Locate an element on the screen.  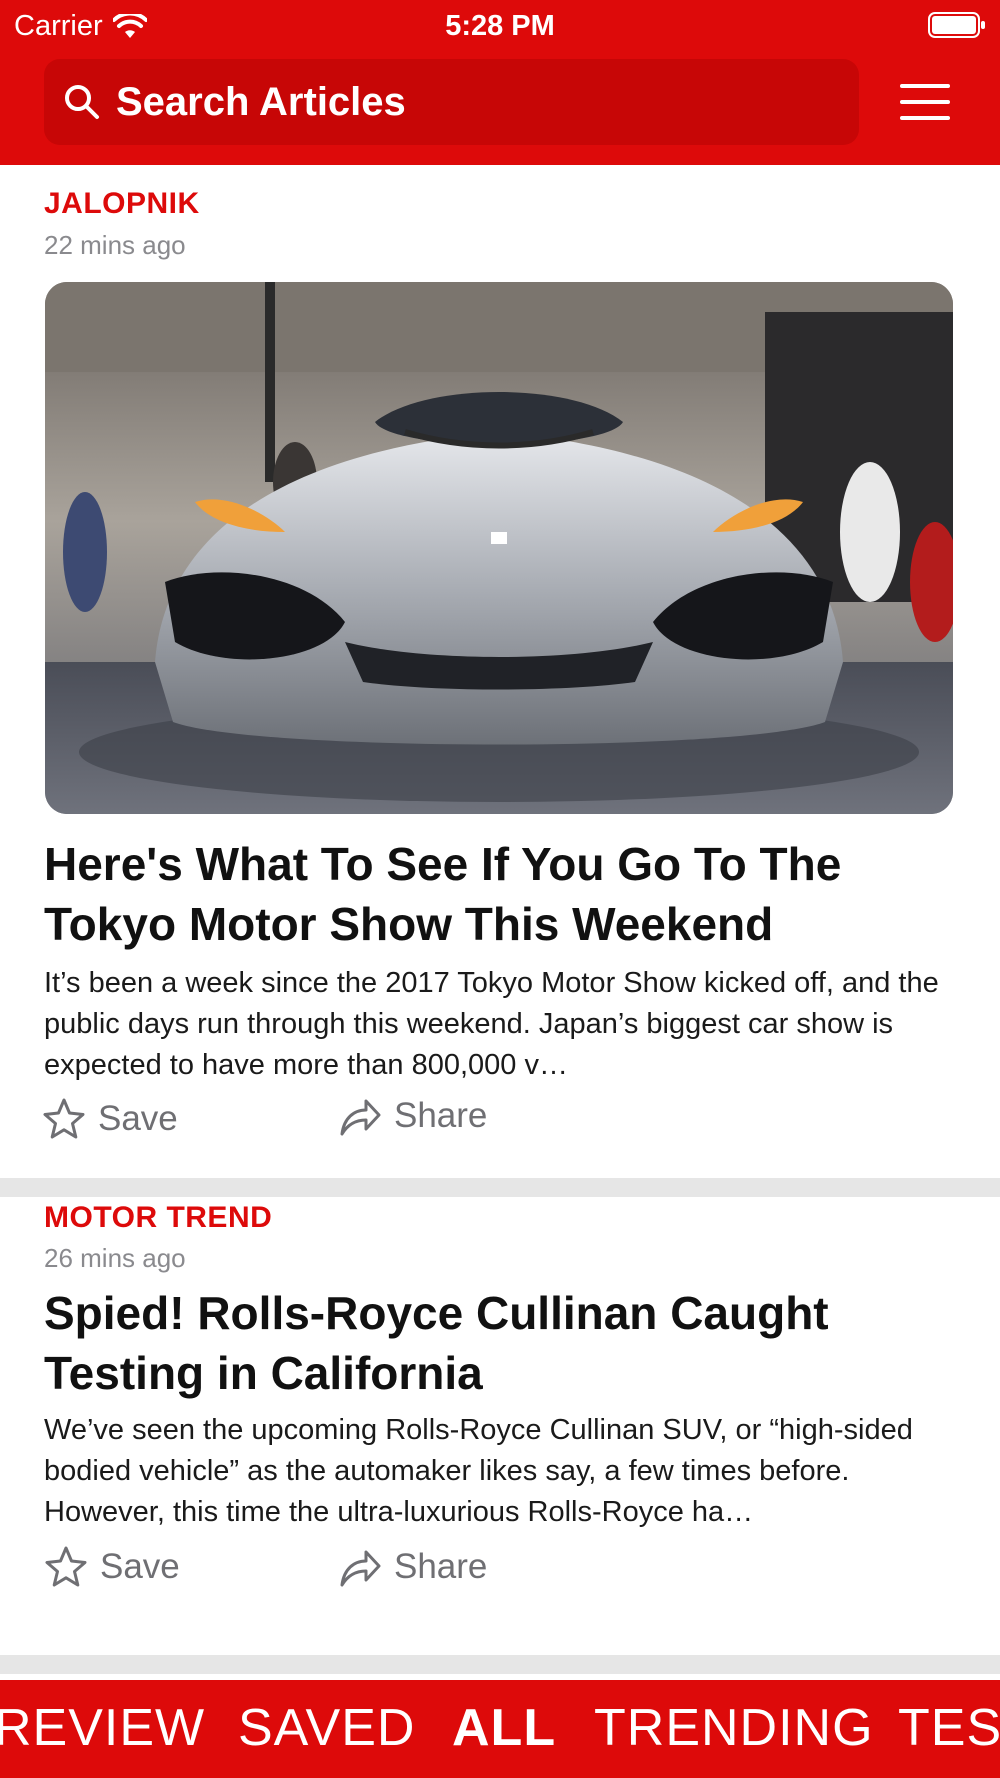
tab-saved: SAVED is located at coordinates (326, 1728).